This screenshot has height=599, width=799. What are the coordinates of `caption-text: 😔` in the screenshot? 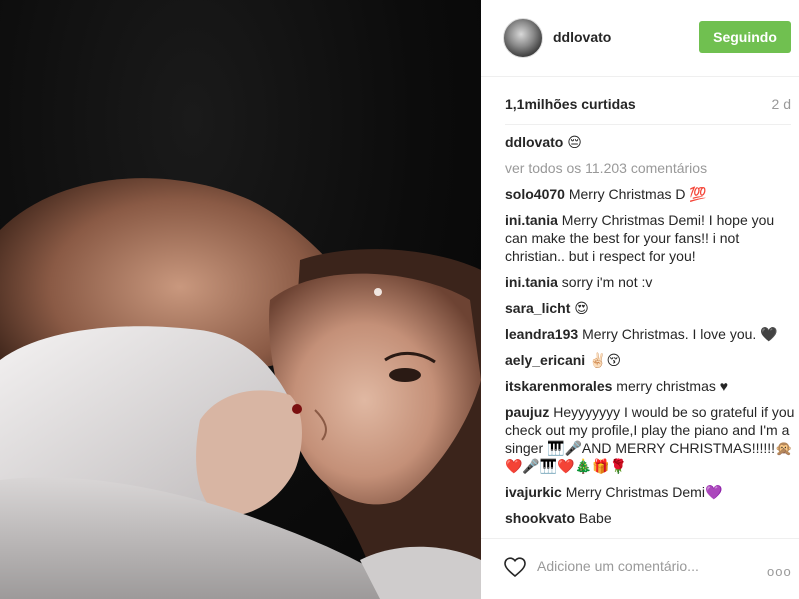 It's located at (574, 142).